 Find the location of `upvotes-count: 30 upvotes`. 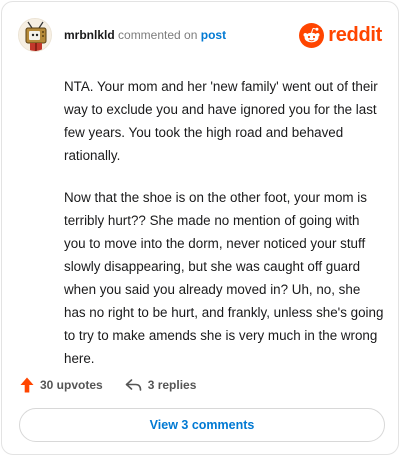

upvotes-count: 30 upvotes is located at coordinates (71, 385).